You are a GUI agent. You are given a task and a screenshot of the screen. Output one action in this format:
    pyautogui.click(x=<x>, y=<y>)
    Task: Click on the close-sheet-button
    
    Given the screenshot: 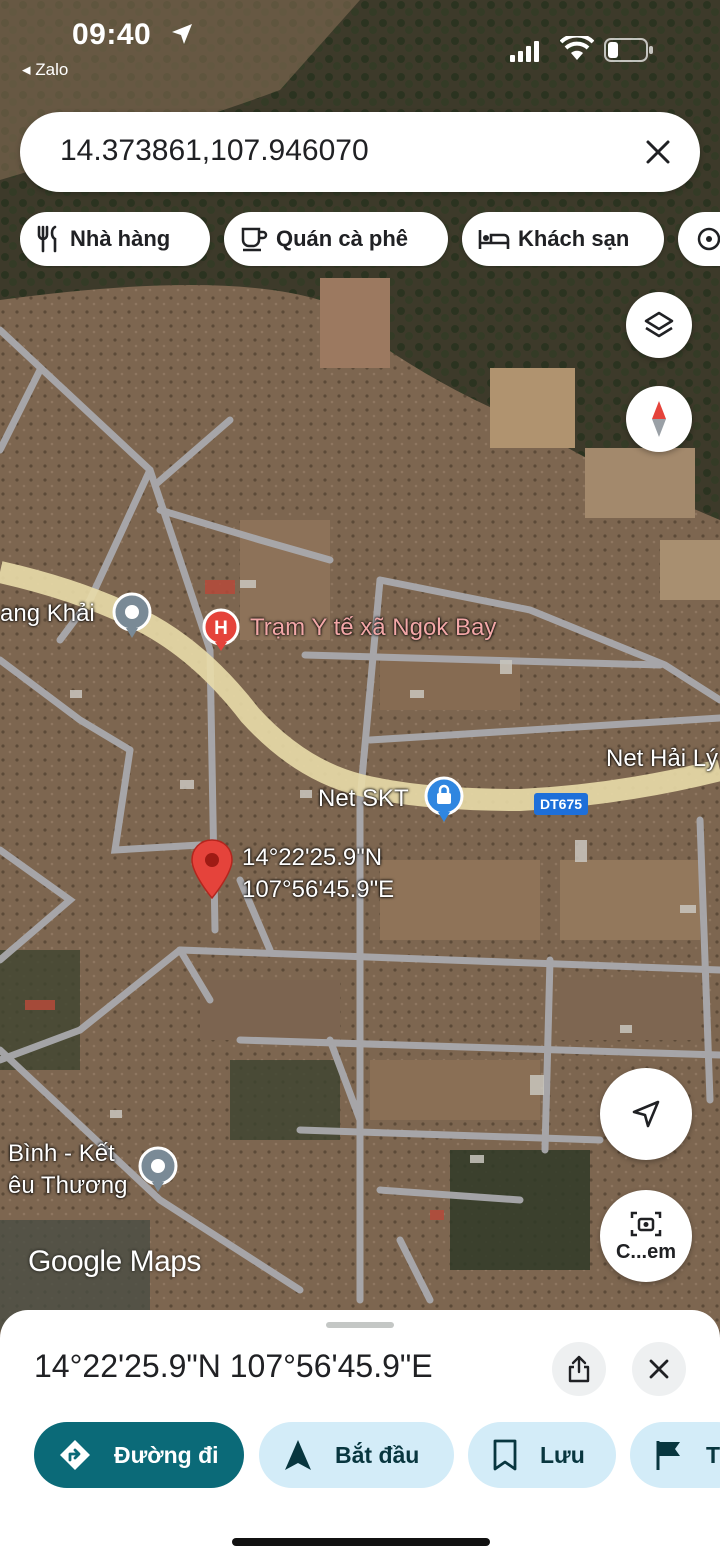 What is the action you would take?
    pyautogui.click(x=659, y=1369)
    